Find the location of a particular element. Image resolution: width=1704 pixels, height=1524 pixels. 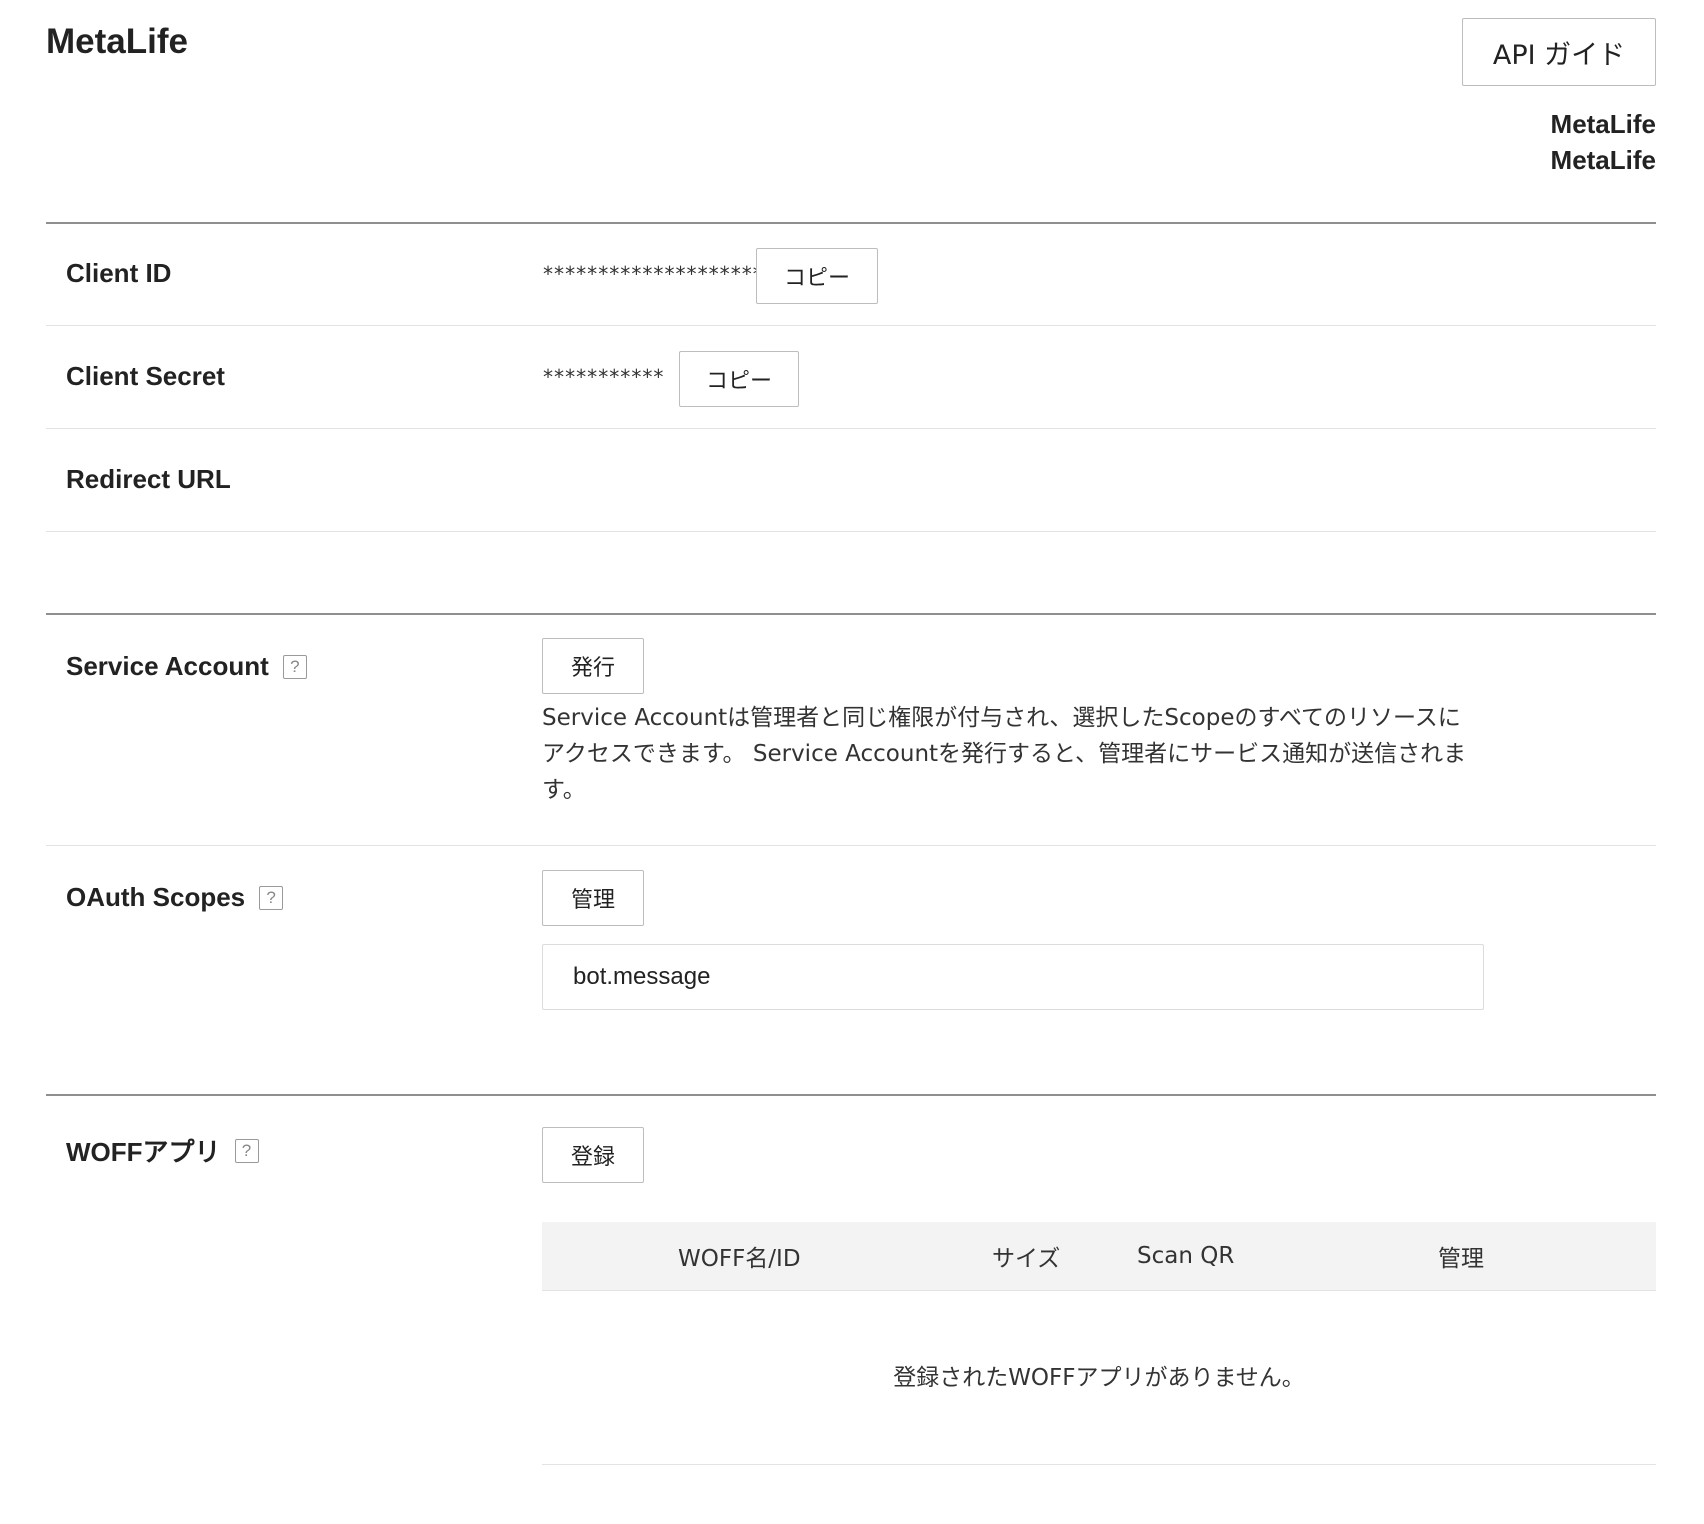

owner-info: MetaLife MetaLife is located at coordinates (1603, 142).